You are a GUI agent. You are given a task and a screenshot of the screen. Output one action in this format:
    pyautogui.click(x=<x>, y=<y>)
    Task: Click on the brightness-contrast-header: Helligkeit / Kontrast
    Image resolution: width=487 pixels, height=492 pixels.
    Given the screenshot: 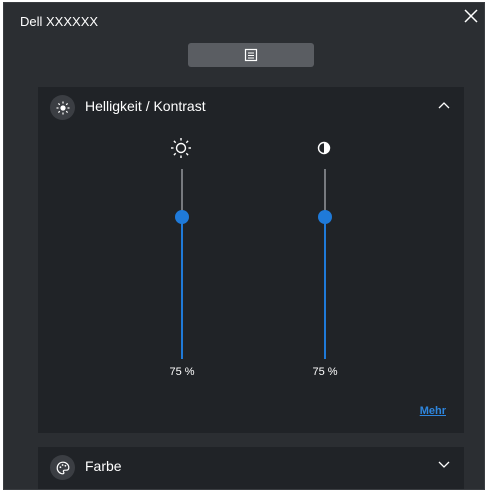 What is the action you would take?
    pyautogui.click(x=251, y=105)
    